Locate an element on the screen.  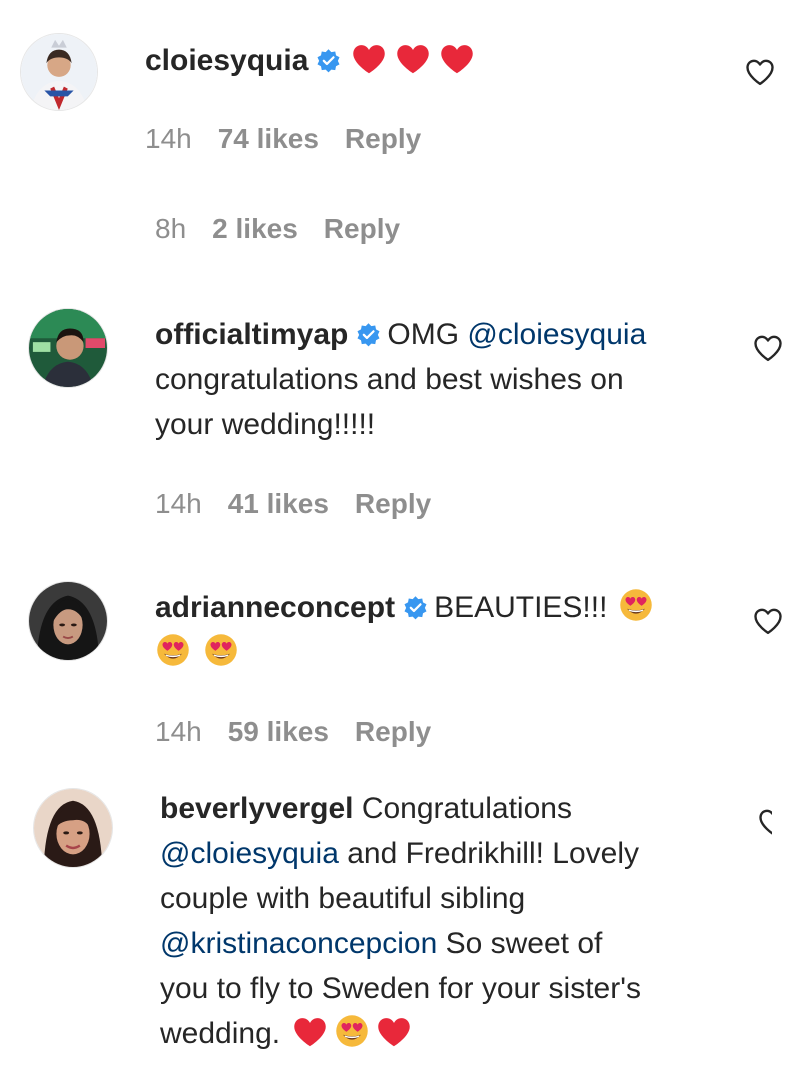
comment-text: couple with beautiful sibling is located at coordinates (343, 898).